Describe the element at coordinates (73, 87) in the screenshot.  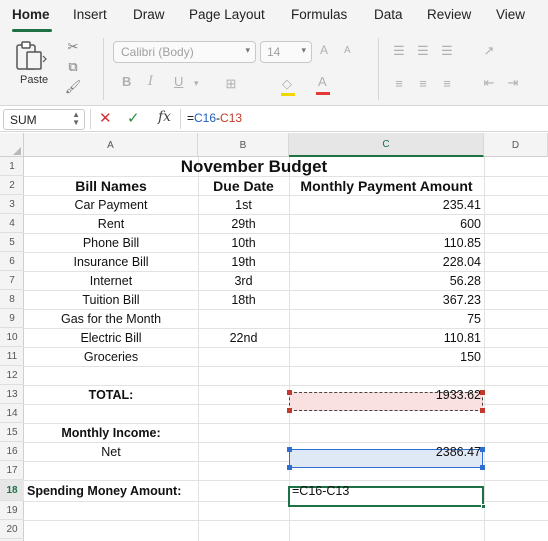
I see `format-painter-icon: 🖌` at that location.